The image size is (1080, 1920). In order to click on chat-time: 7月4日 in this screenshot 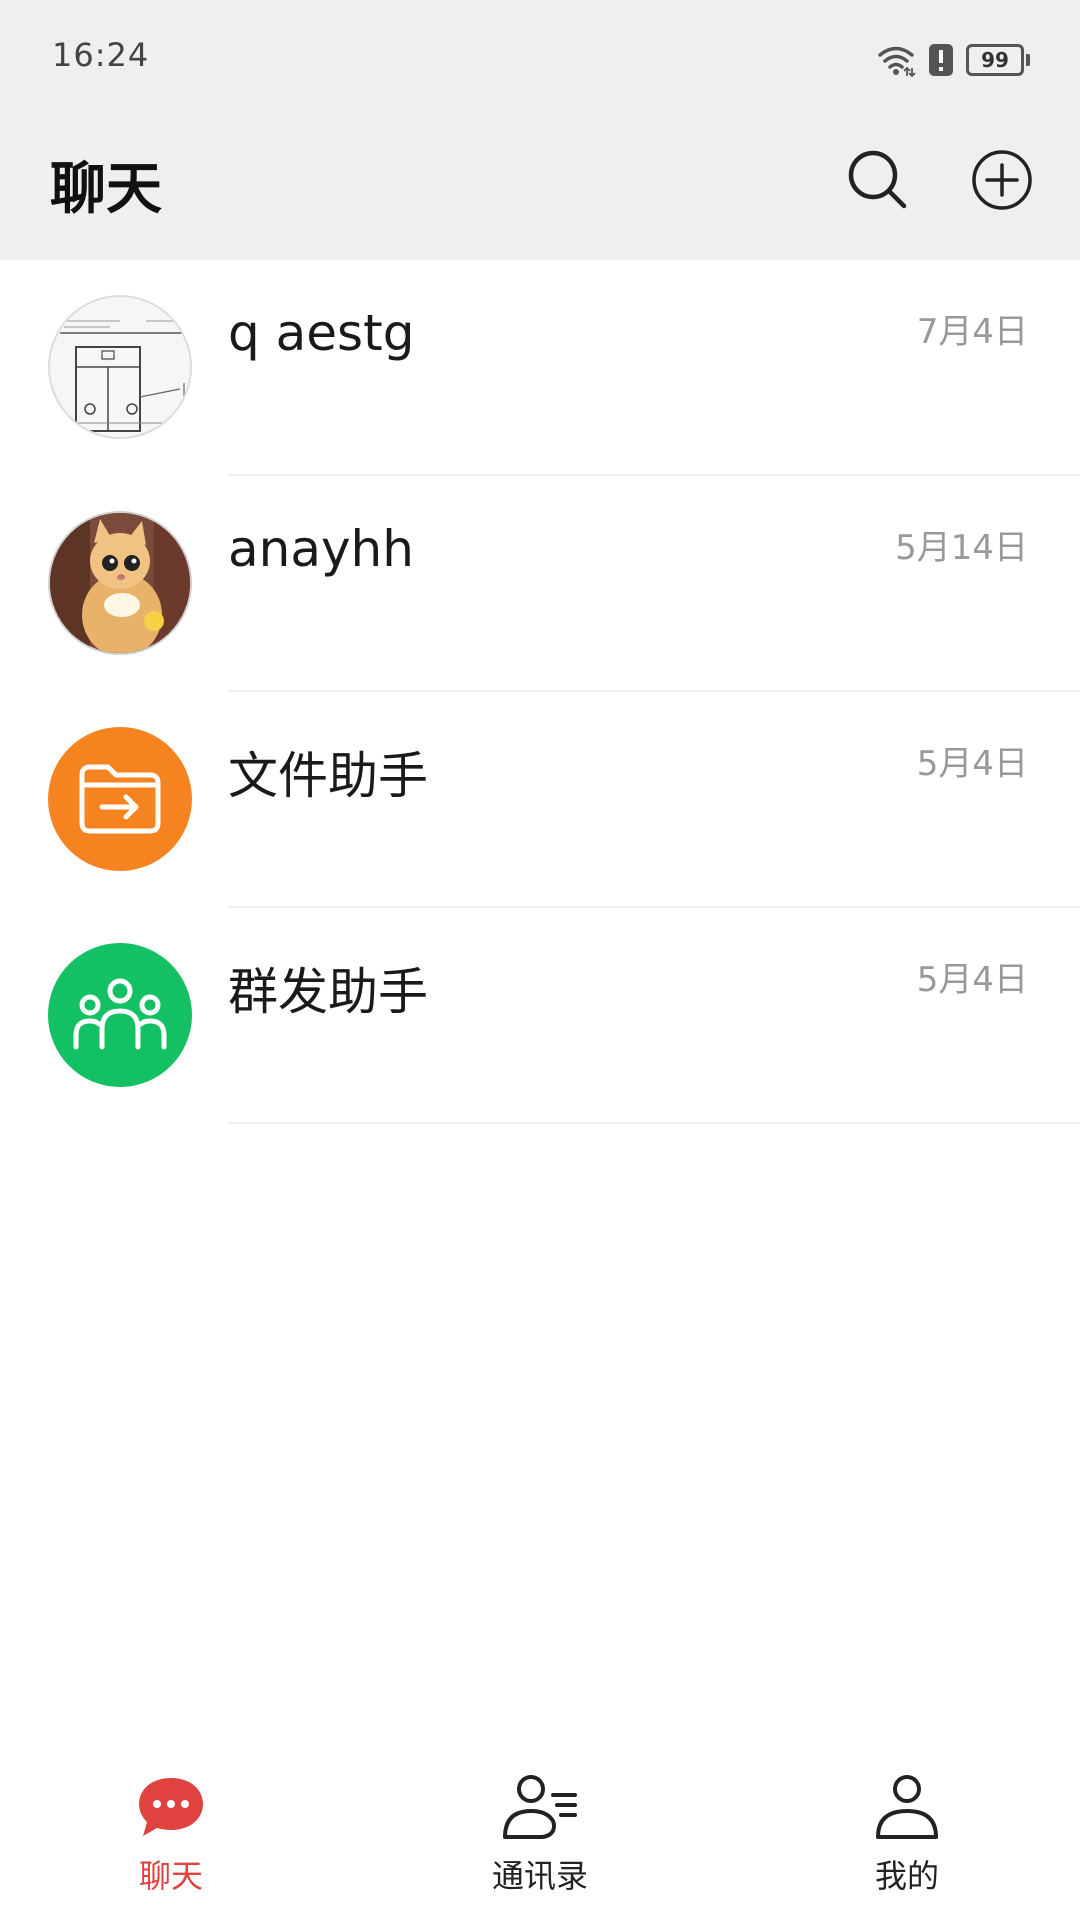, I will do `click(972, 332)`.